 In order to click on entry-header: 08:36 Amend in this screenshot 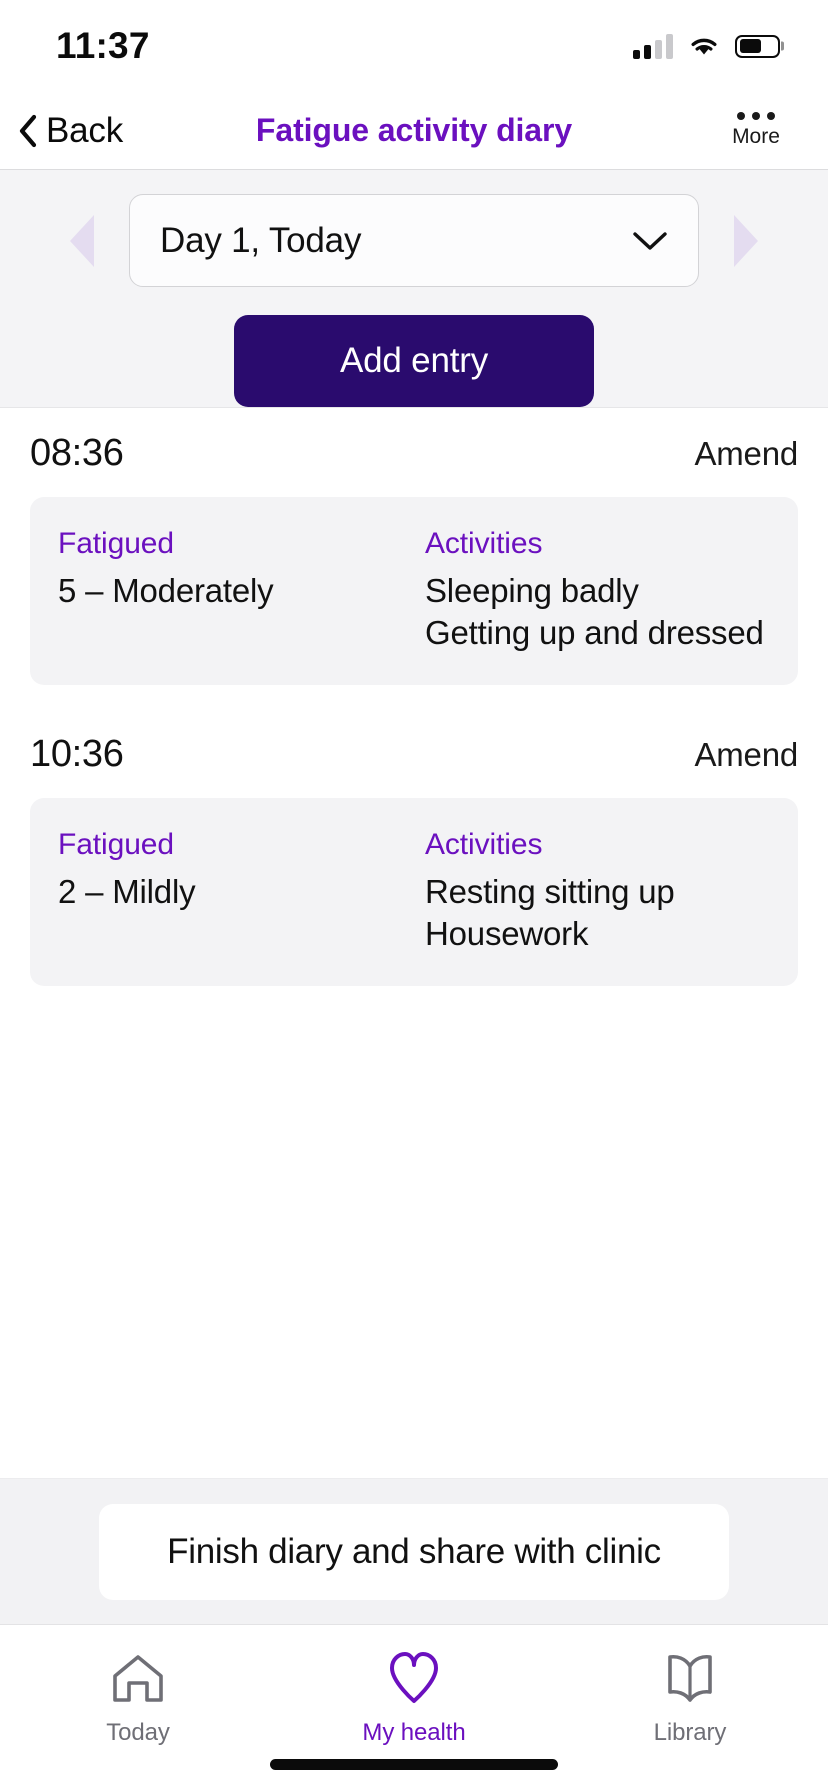, I will do `click(414, 453)`.